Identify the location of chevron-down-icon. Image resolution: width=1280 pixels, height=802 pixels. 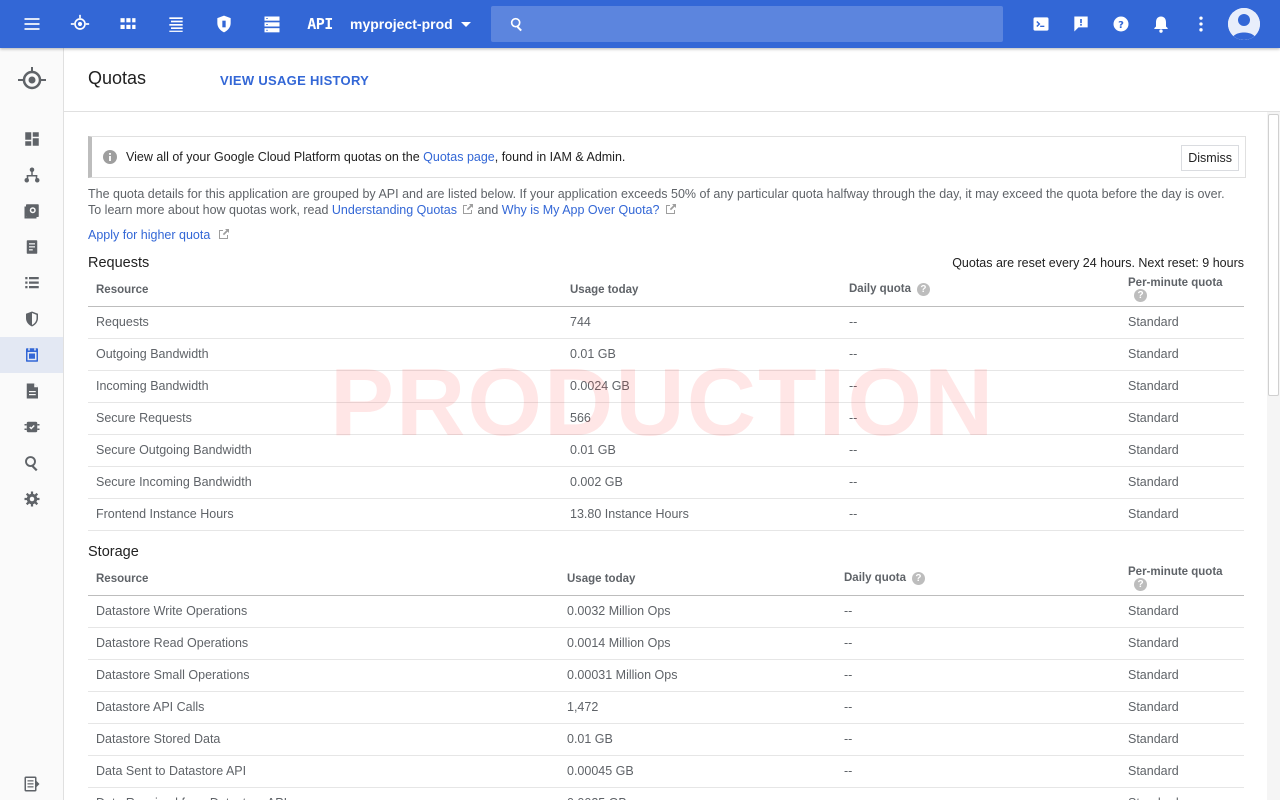
(465, 24).